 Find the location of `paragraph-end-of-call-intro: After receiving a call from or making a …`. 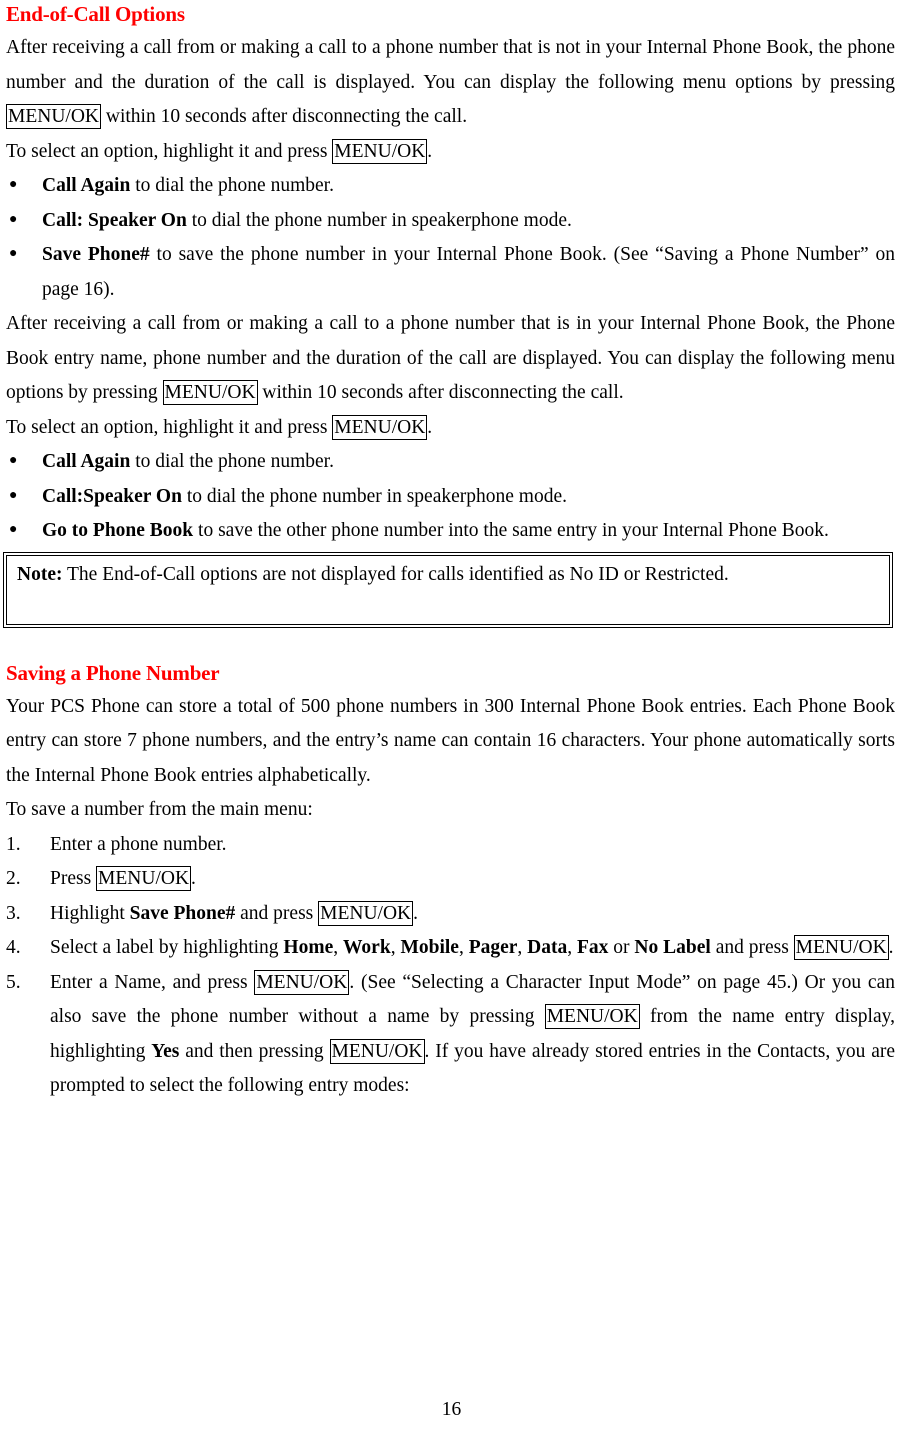

paragraph-end-of-call-intro: After receiving a call from or making a … is located at coordinates (450, 83).